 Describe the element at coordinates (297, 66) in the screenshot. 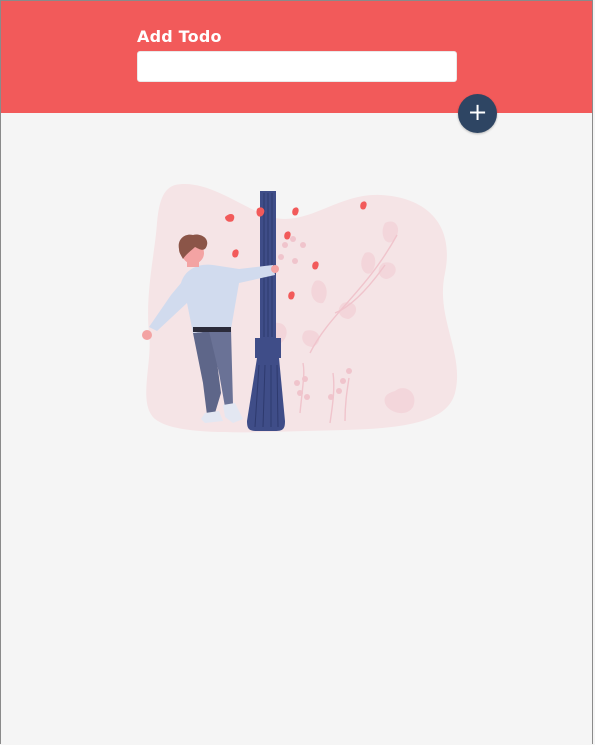

I see `todo-input` at that location.